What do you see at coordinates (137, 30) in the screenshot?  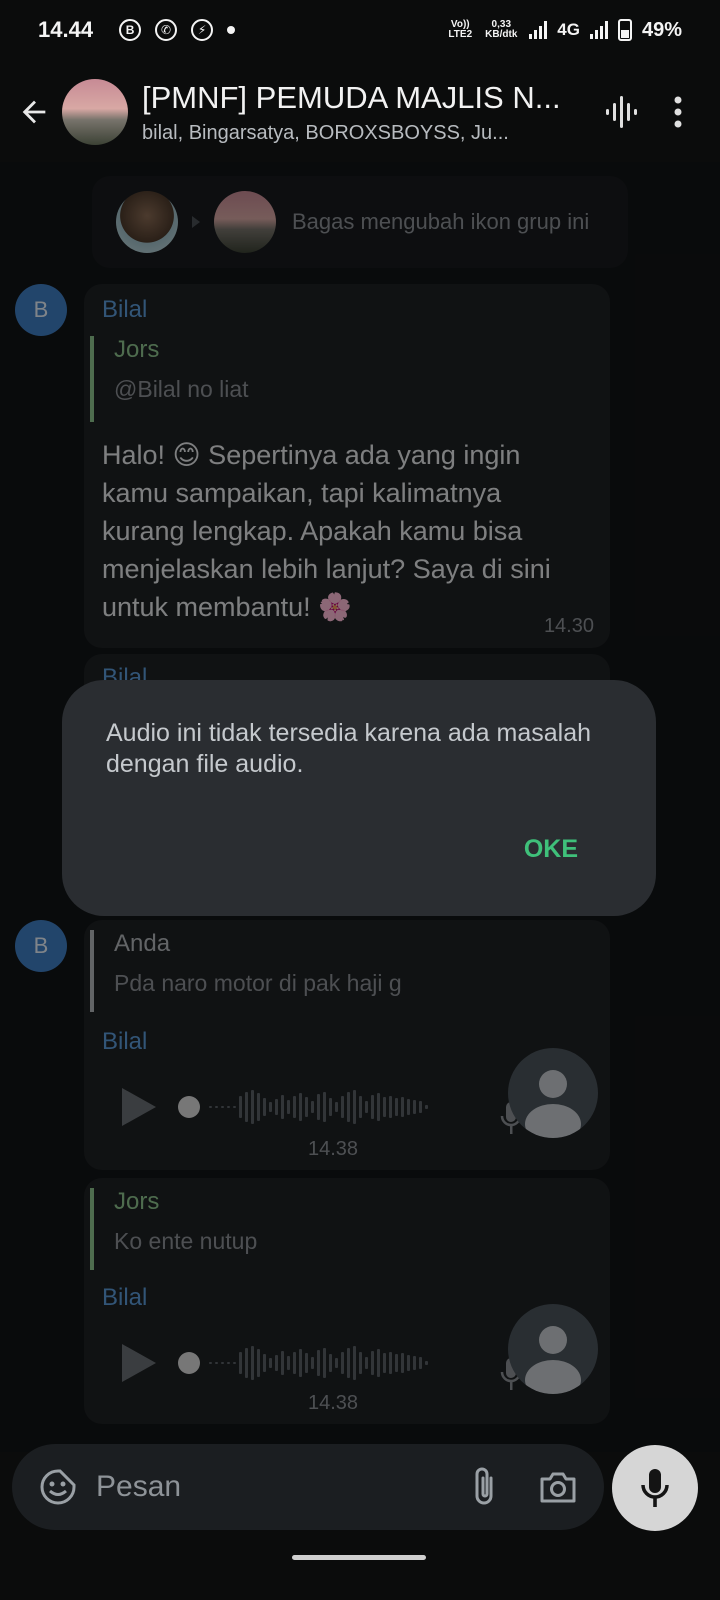 I see `status-left: 14.44 B ✆ ⚡` at bounding box center [137, 30].